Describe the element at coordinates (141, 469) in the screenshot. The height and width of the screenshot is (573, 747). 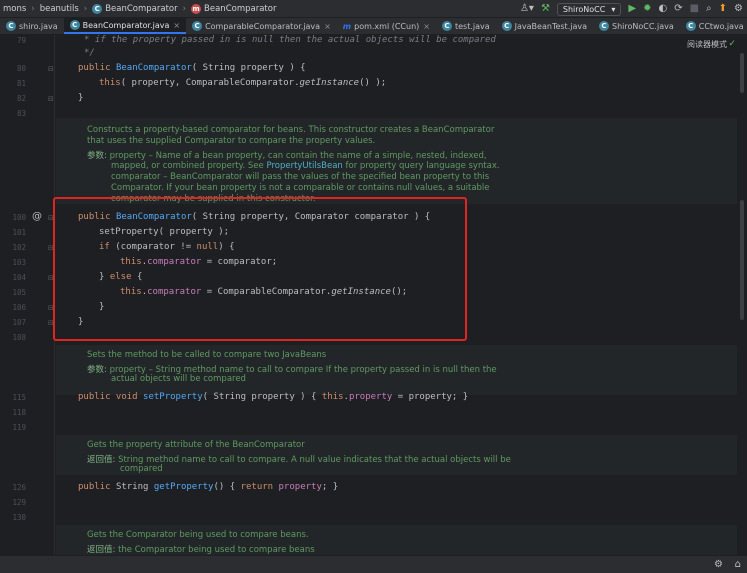
I see `doc-text: compared` at that location.